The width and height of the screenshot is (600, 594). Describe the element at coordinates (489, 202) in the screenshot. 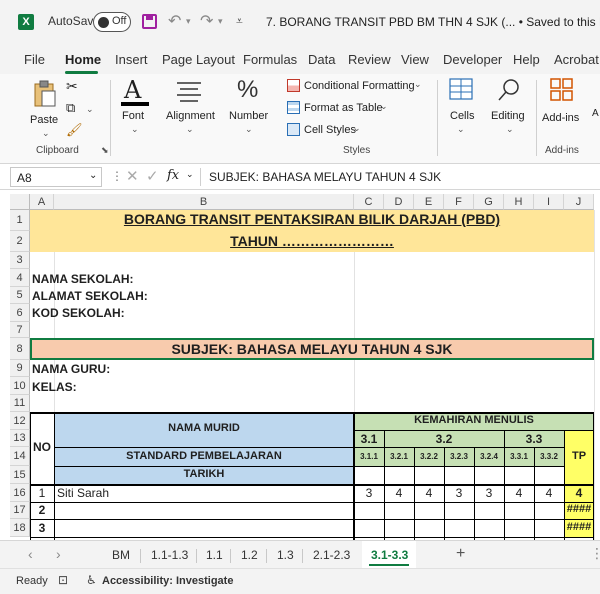

I see `col-header-g: G` at that location.